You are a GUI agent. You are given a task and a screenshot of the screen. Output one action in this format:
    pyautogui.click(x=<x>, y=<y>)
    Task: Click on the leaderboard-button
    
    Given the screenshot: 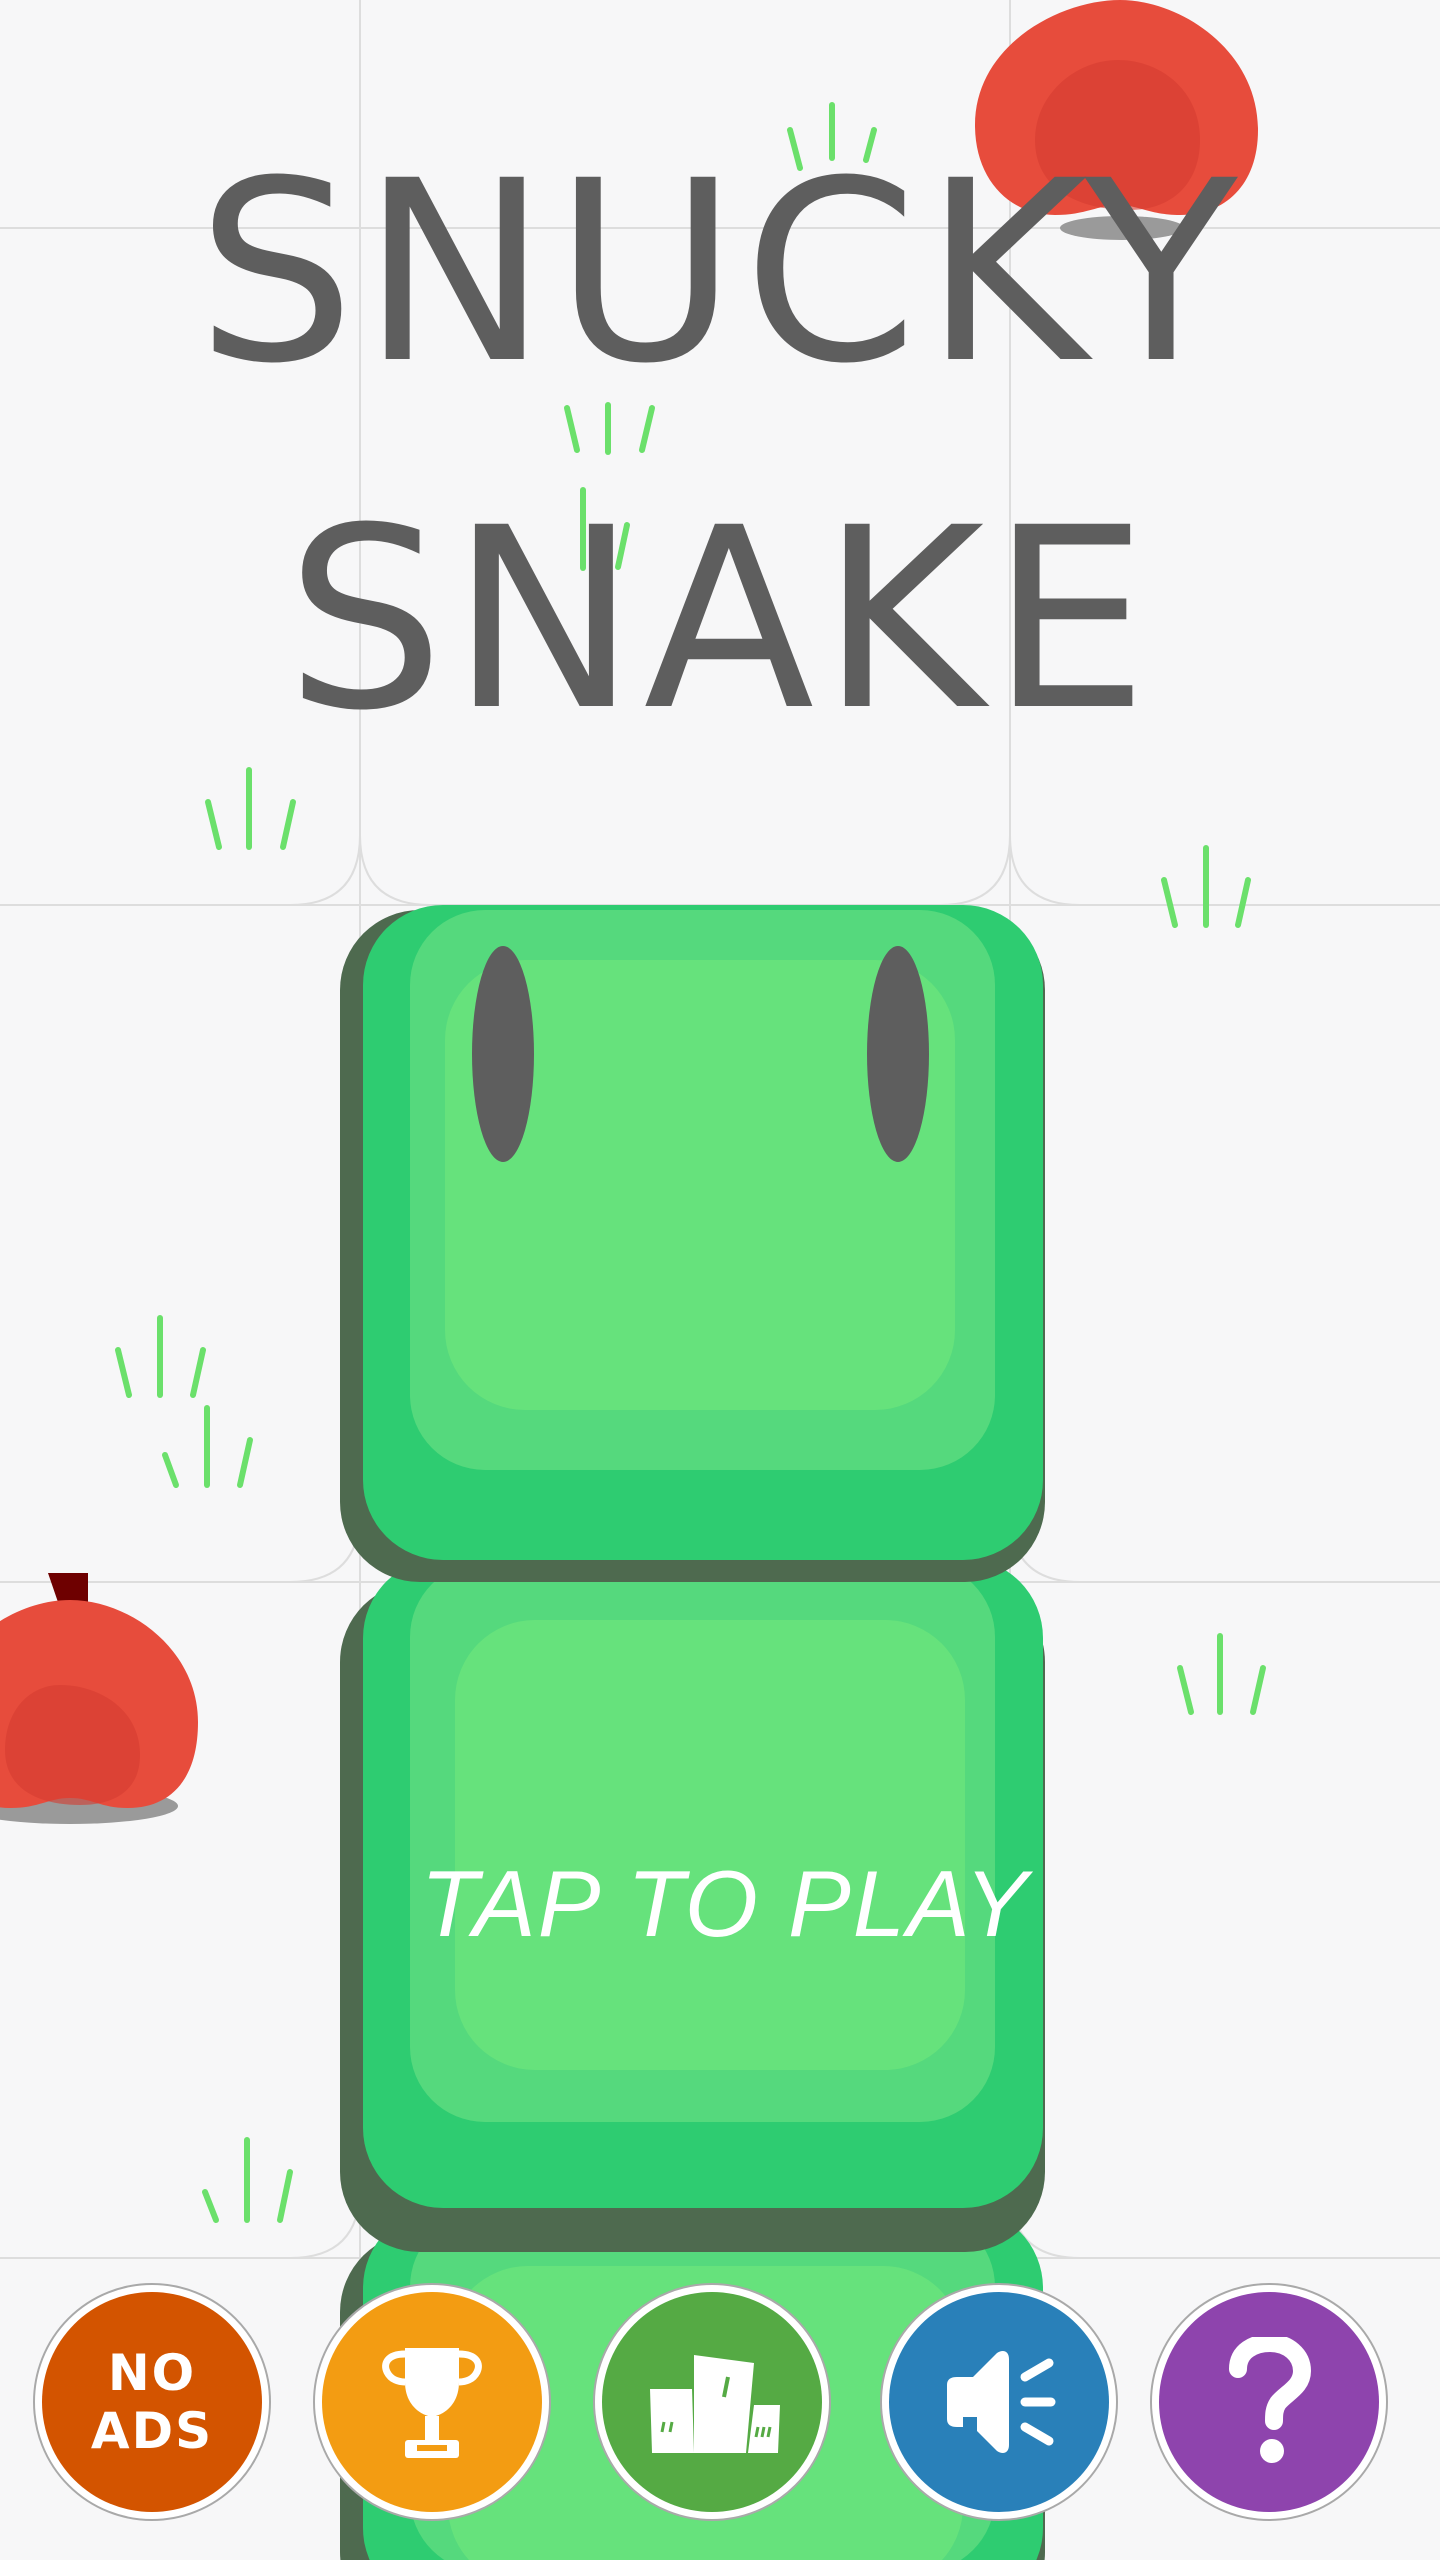 What is the action you would take?
    pyautogui.click(x=712, y=2402)
    